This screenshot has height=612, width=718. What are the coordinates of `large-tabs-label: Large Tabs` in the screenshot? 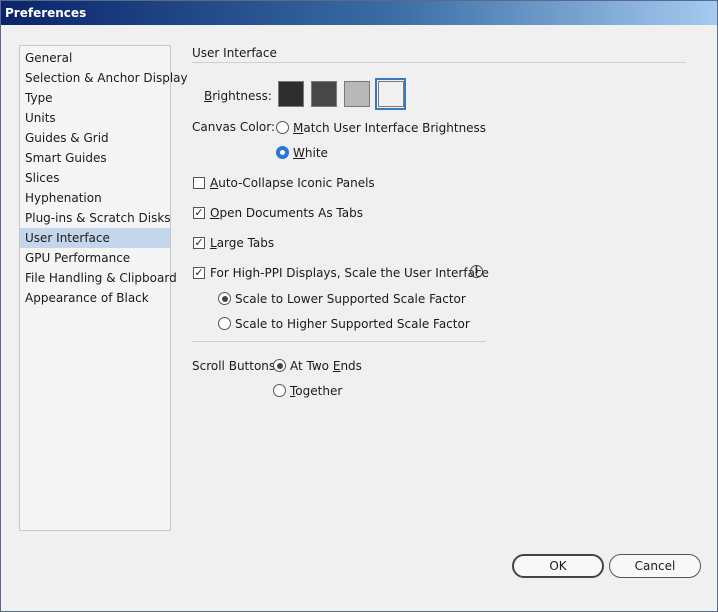 It's located at (242, 243).